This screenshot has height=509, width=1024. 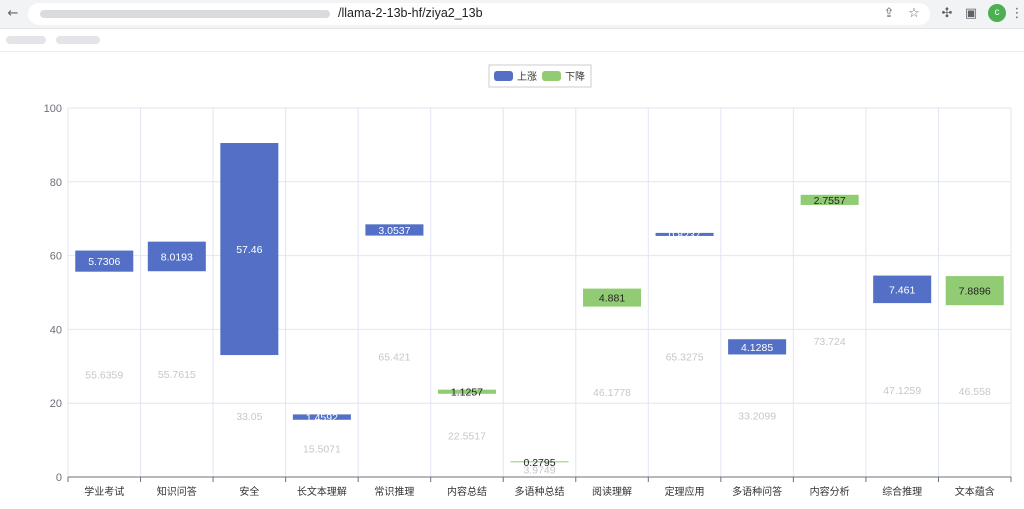 I want to click on x-tick-label: 内容总结, so click(x=467, y=491).